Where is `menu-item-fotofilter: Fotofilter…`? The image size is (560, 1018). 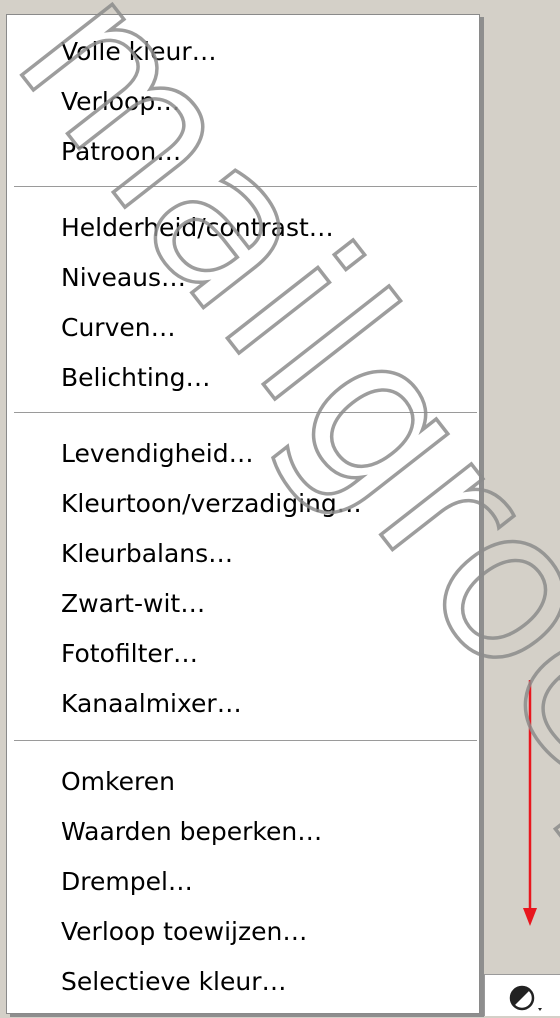
menu-item-fotofilter: Fotofilter… is located at coordinates (129, 654).